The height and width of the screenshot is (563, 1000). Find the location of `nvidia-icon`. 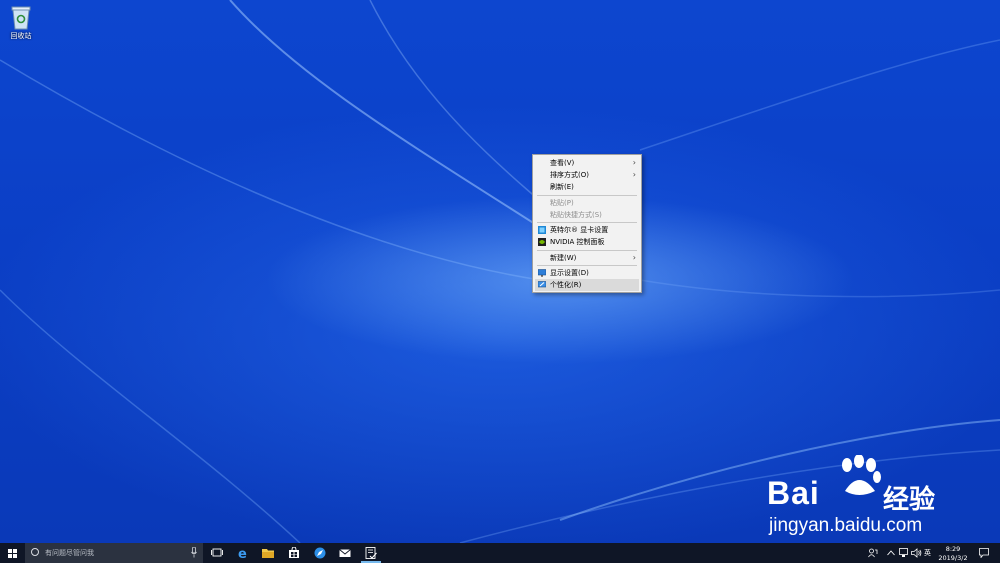

nvidia-icon is located at coordinates (542, 242).